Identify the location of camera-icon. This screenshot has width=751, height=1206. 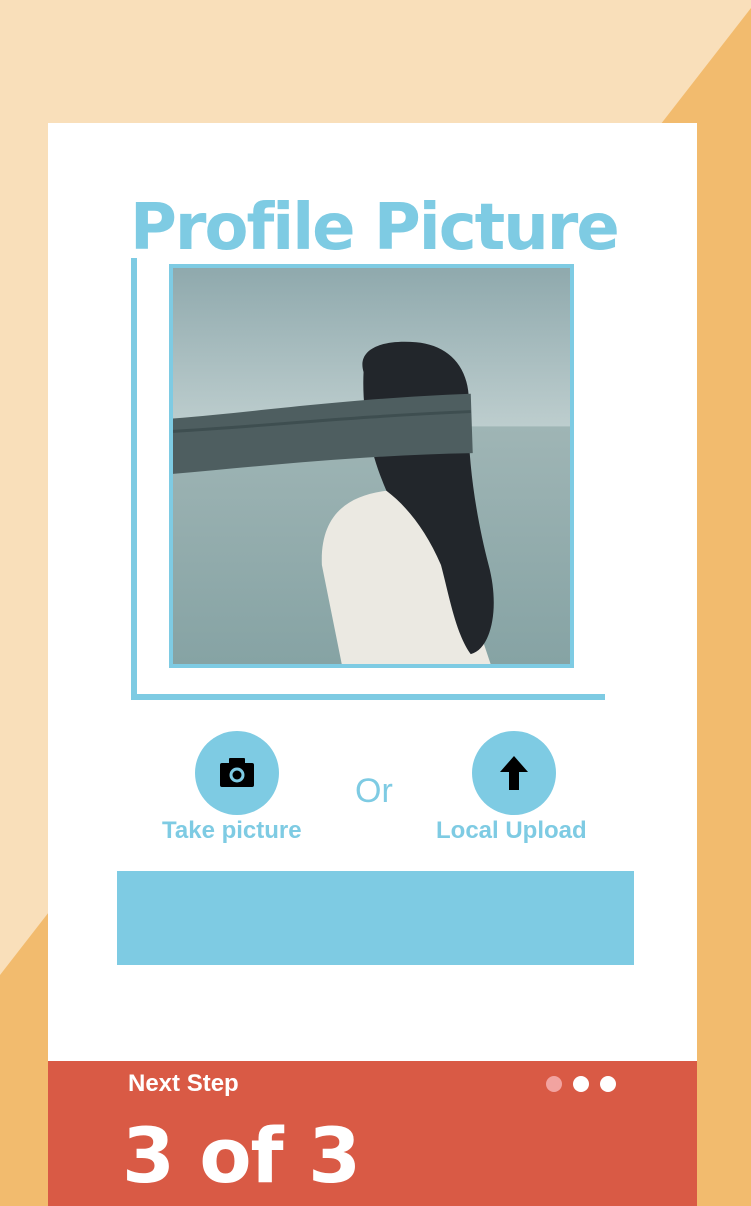
(237, 772).